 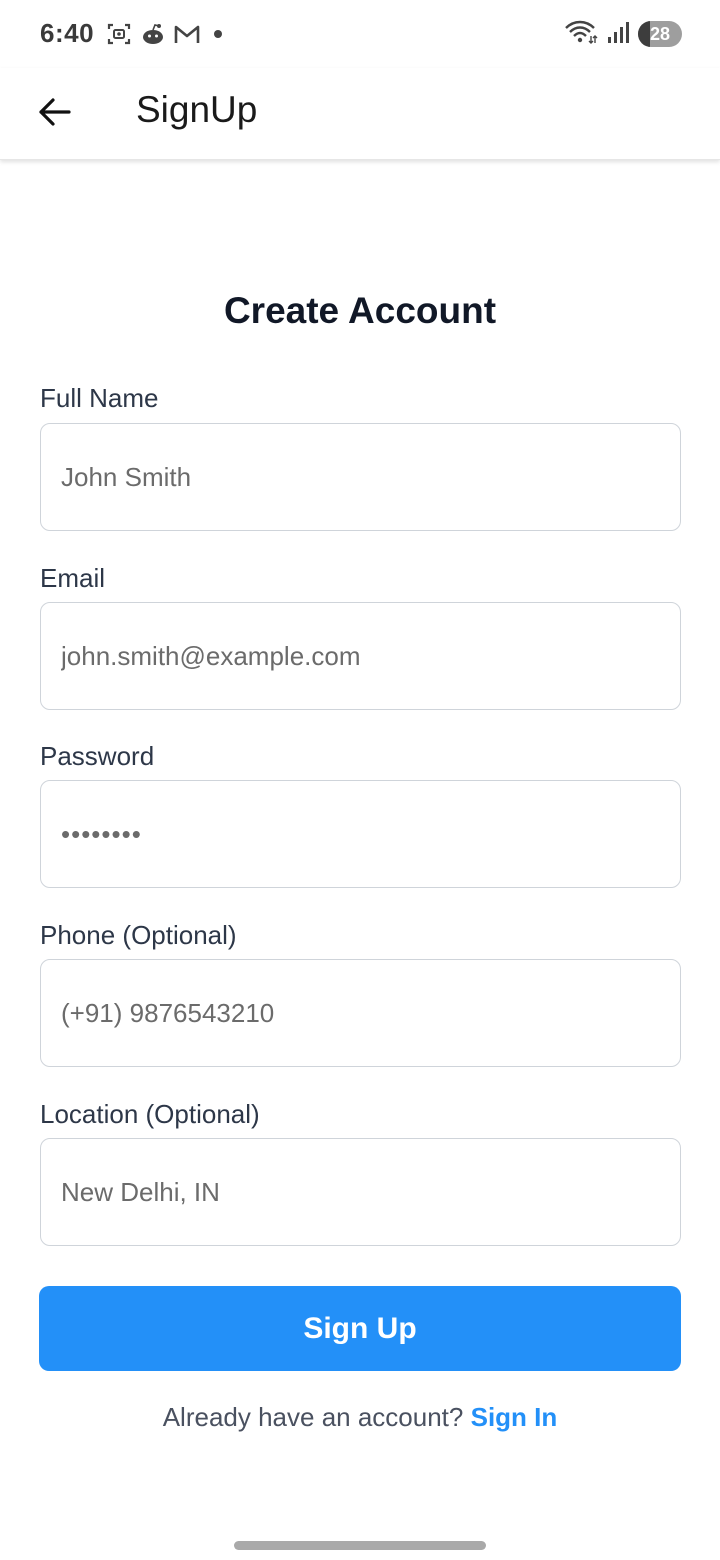 I want to click on status-system-icons: 28, so click(x=623, y=34).